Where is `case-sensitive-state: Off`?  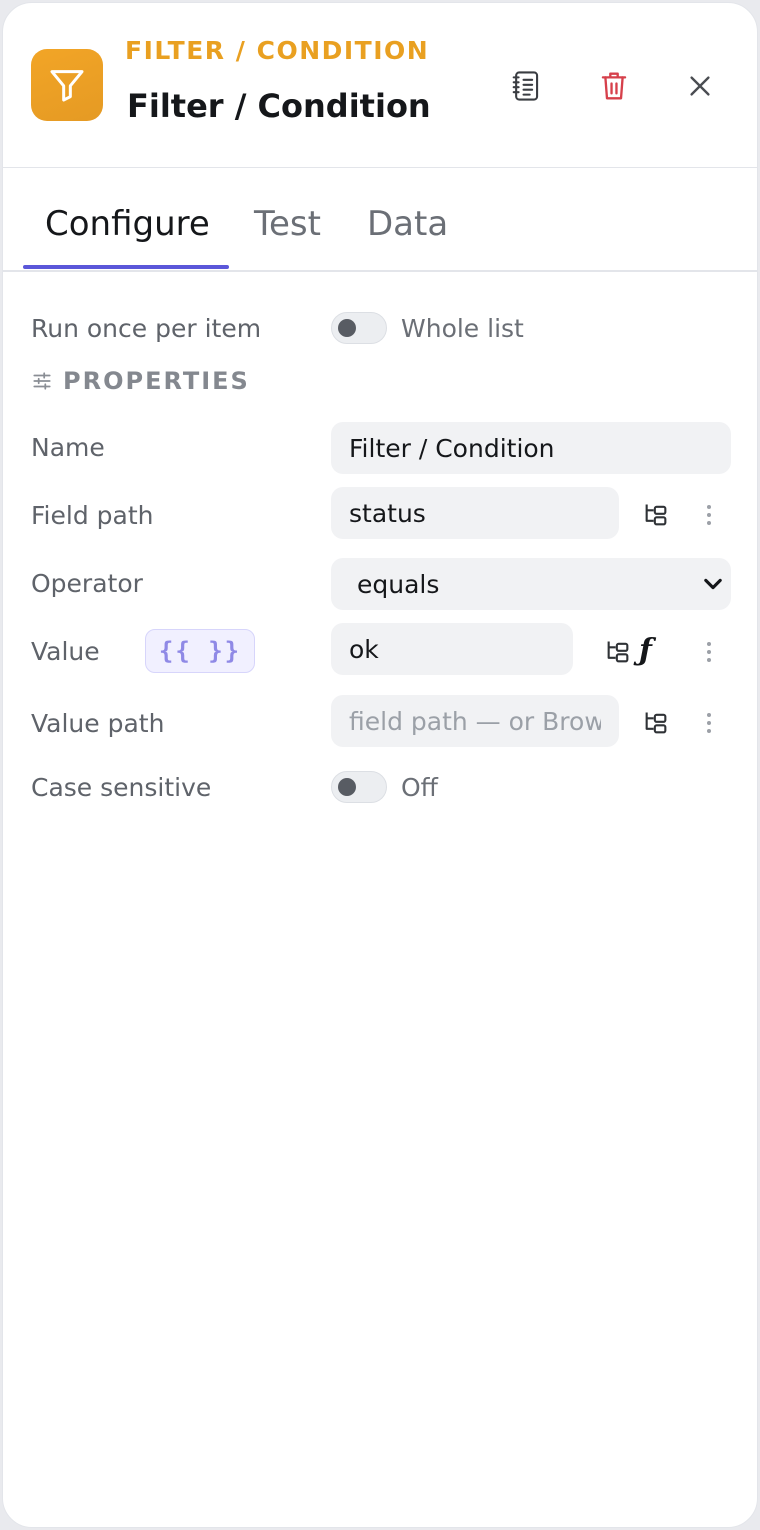 case-sensitive-state: Off is located at coordinates (419, 787).